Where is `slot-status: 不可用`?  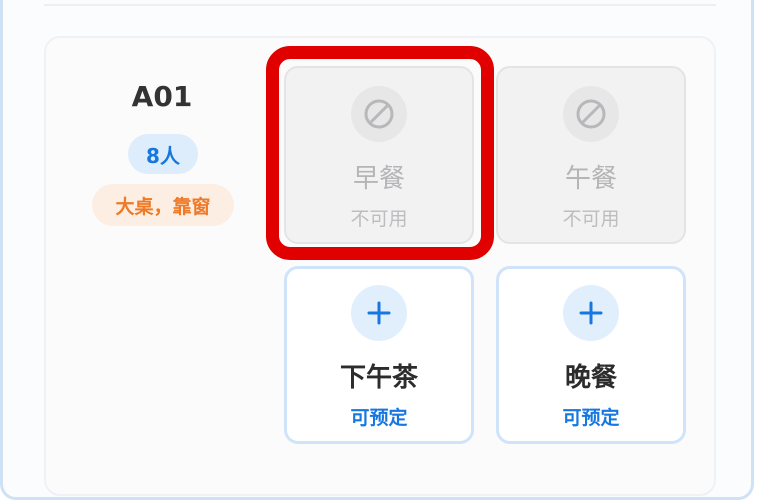
slot-status: 不可用 is located at coordinates (591, 219).